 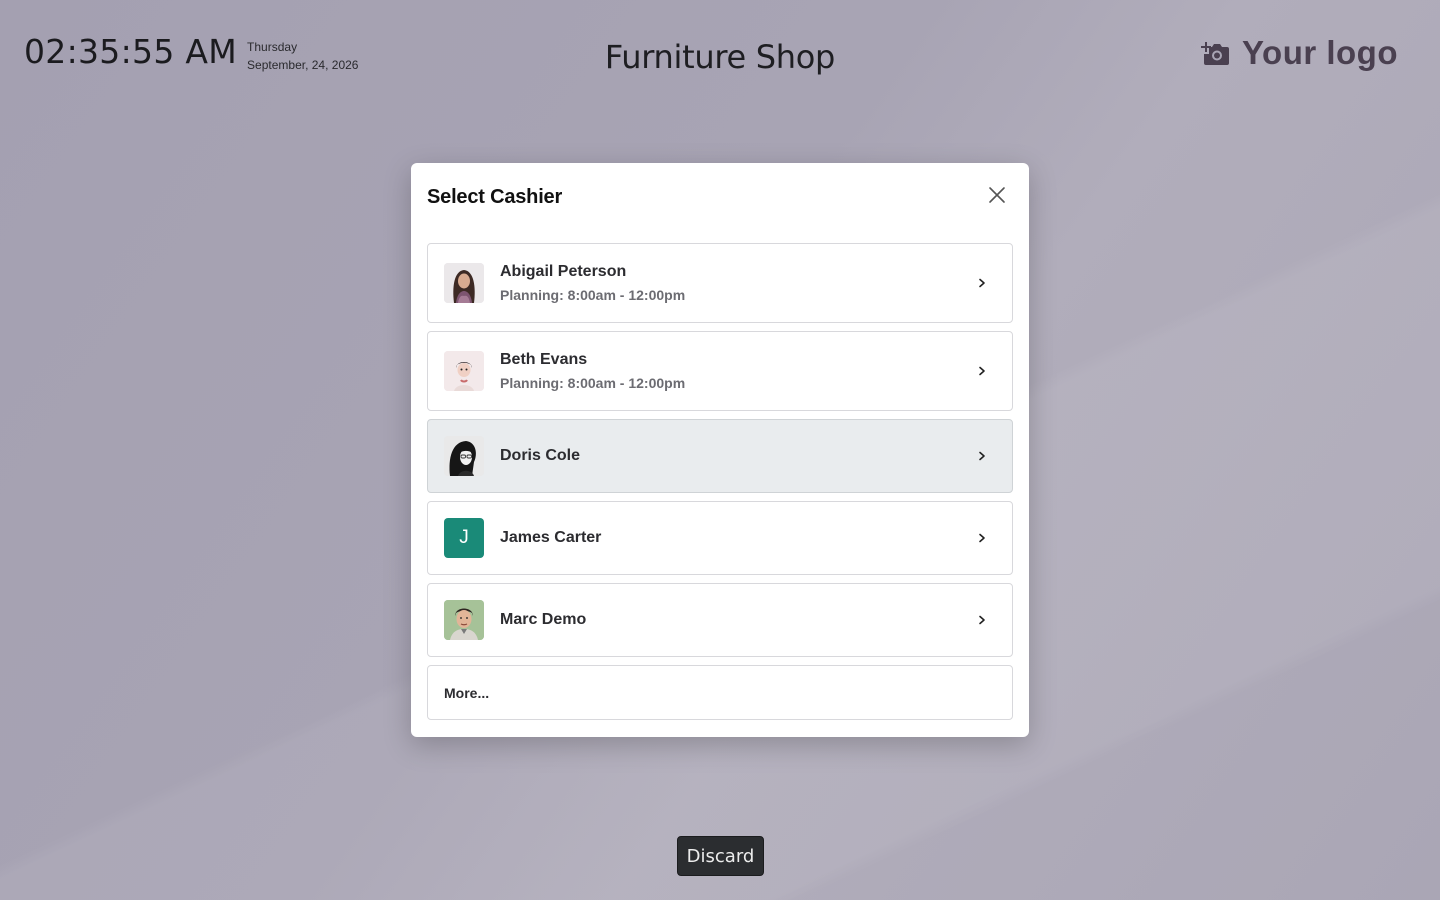 I want to click on logo-text: Your logo, so click(x=1319, y=52).